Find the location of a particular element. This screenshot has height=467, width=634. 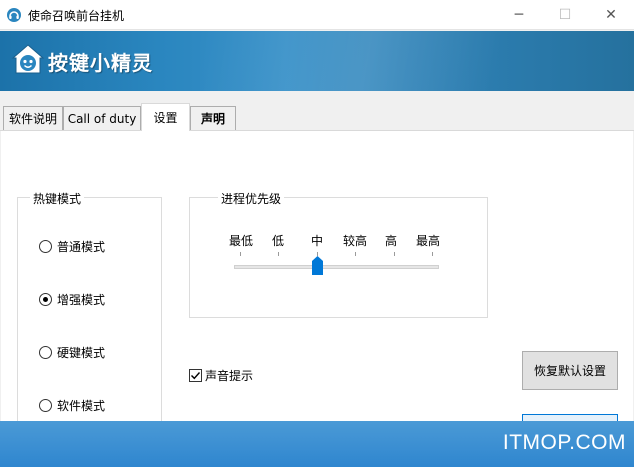

title-bar: 使命召唤前台挂机 ─ ☐ ✕ is located at coordinates (317, 15).